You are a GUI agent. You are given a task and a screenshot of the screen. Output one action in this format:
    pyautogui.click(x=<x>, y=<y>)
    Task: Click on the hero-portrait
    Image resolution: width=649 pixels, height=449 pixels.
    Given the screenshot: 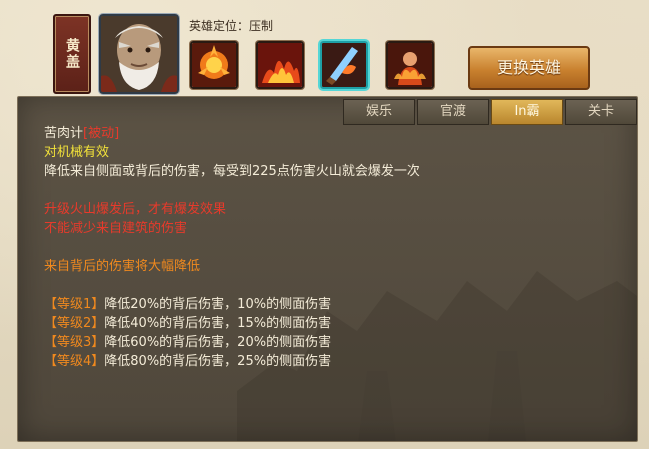 What is the action you would take?
    pyautogui.click(x=139, y=54)
    